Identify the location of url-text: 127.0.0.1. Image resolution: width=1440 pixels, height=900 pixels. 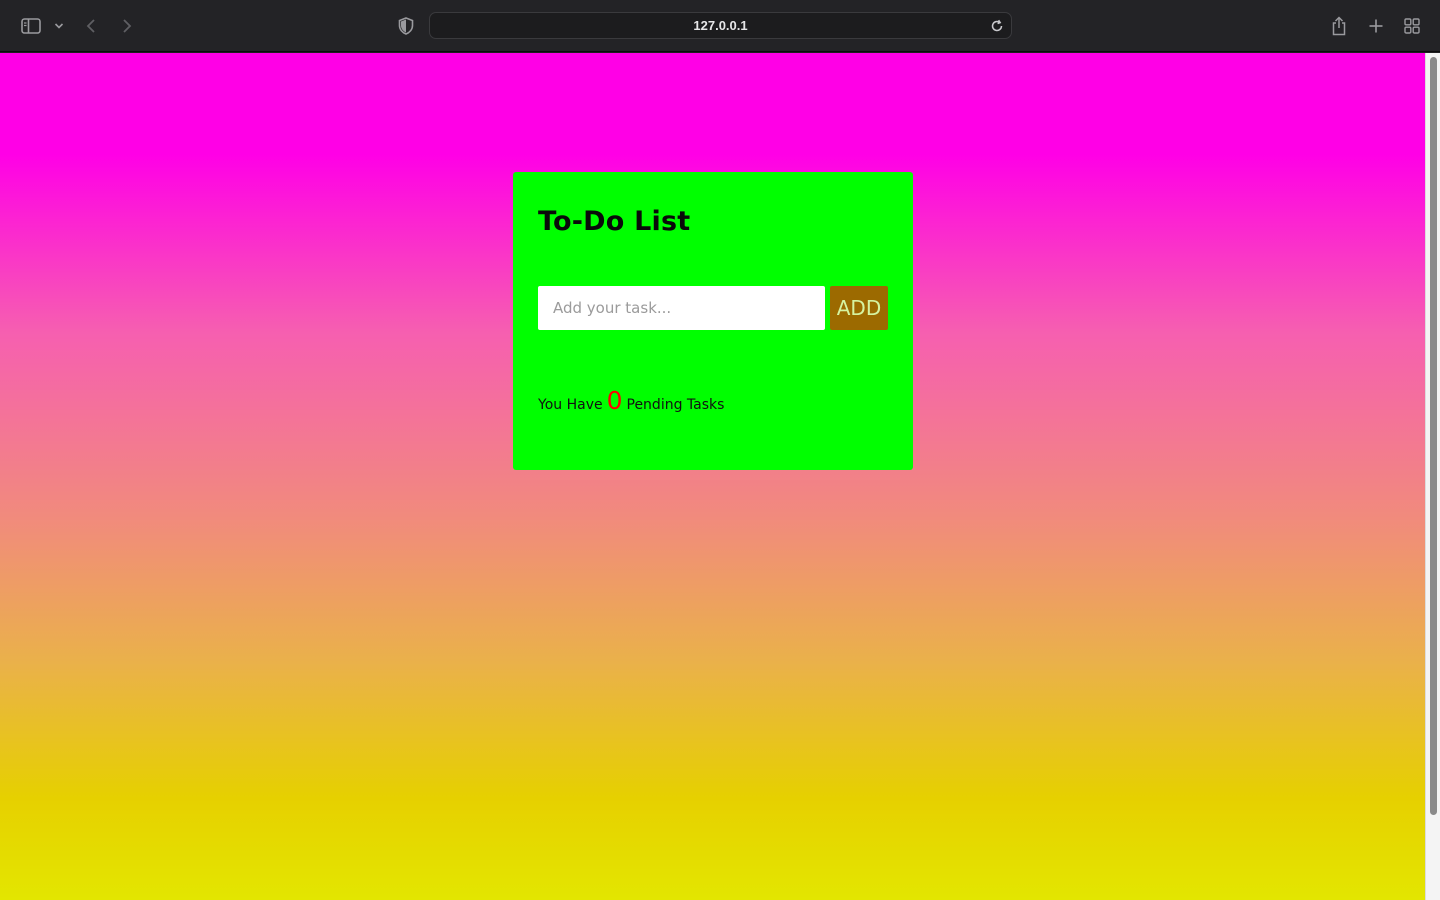
(720, 25).